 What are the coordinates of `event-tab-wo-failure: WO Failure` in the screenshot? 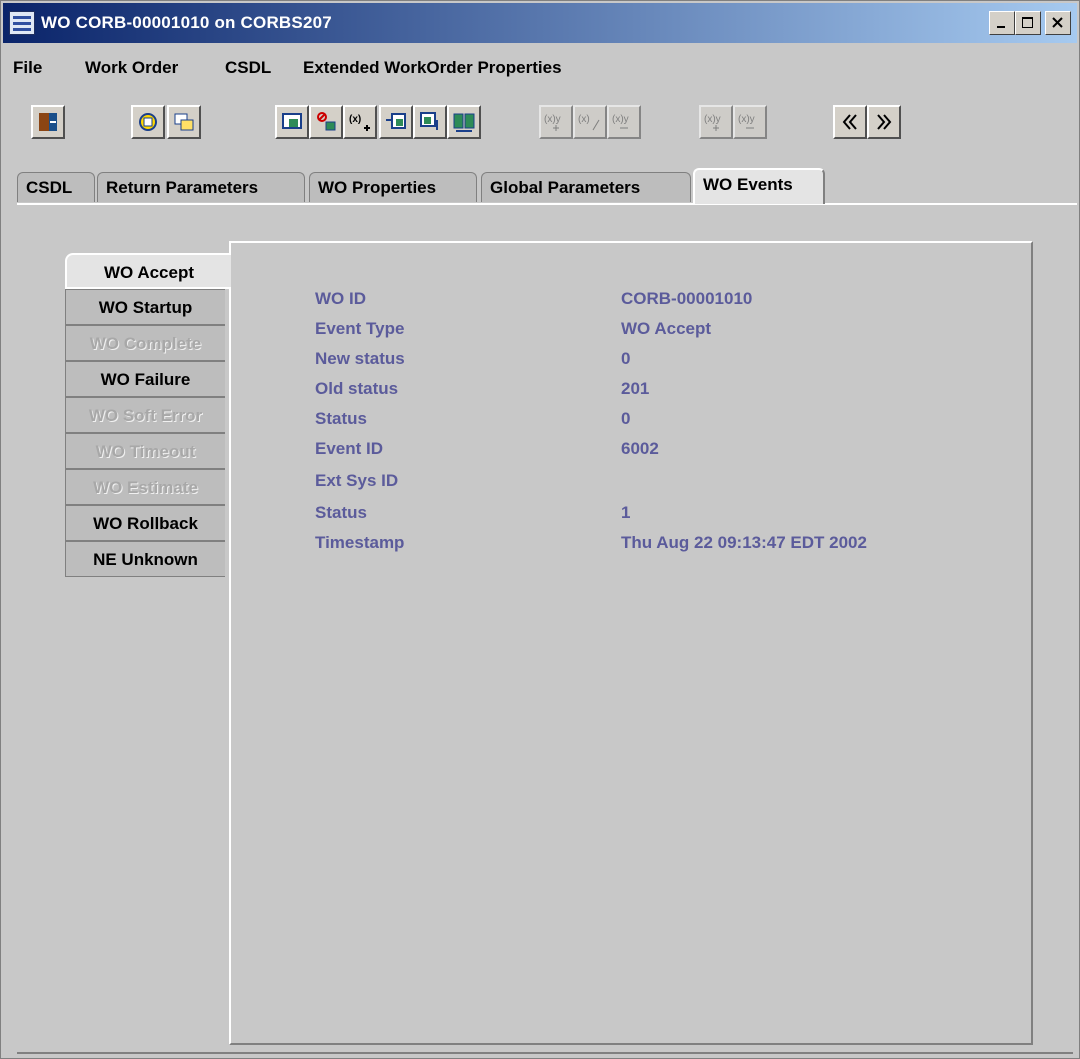 It's located at (145, 379).